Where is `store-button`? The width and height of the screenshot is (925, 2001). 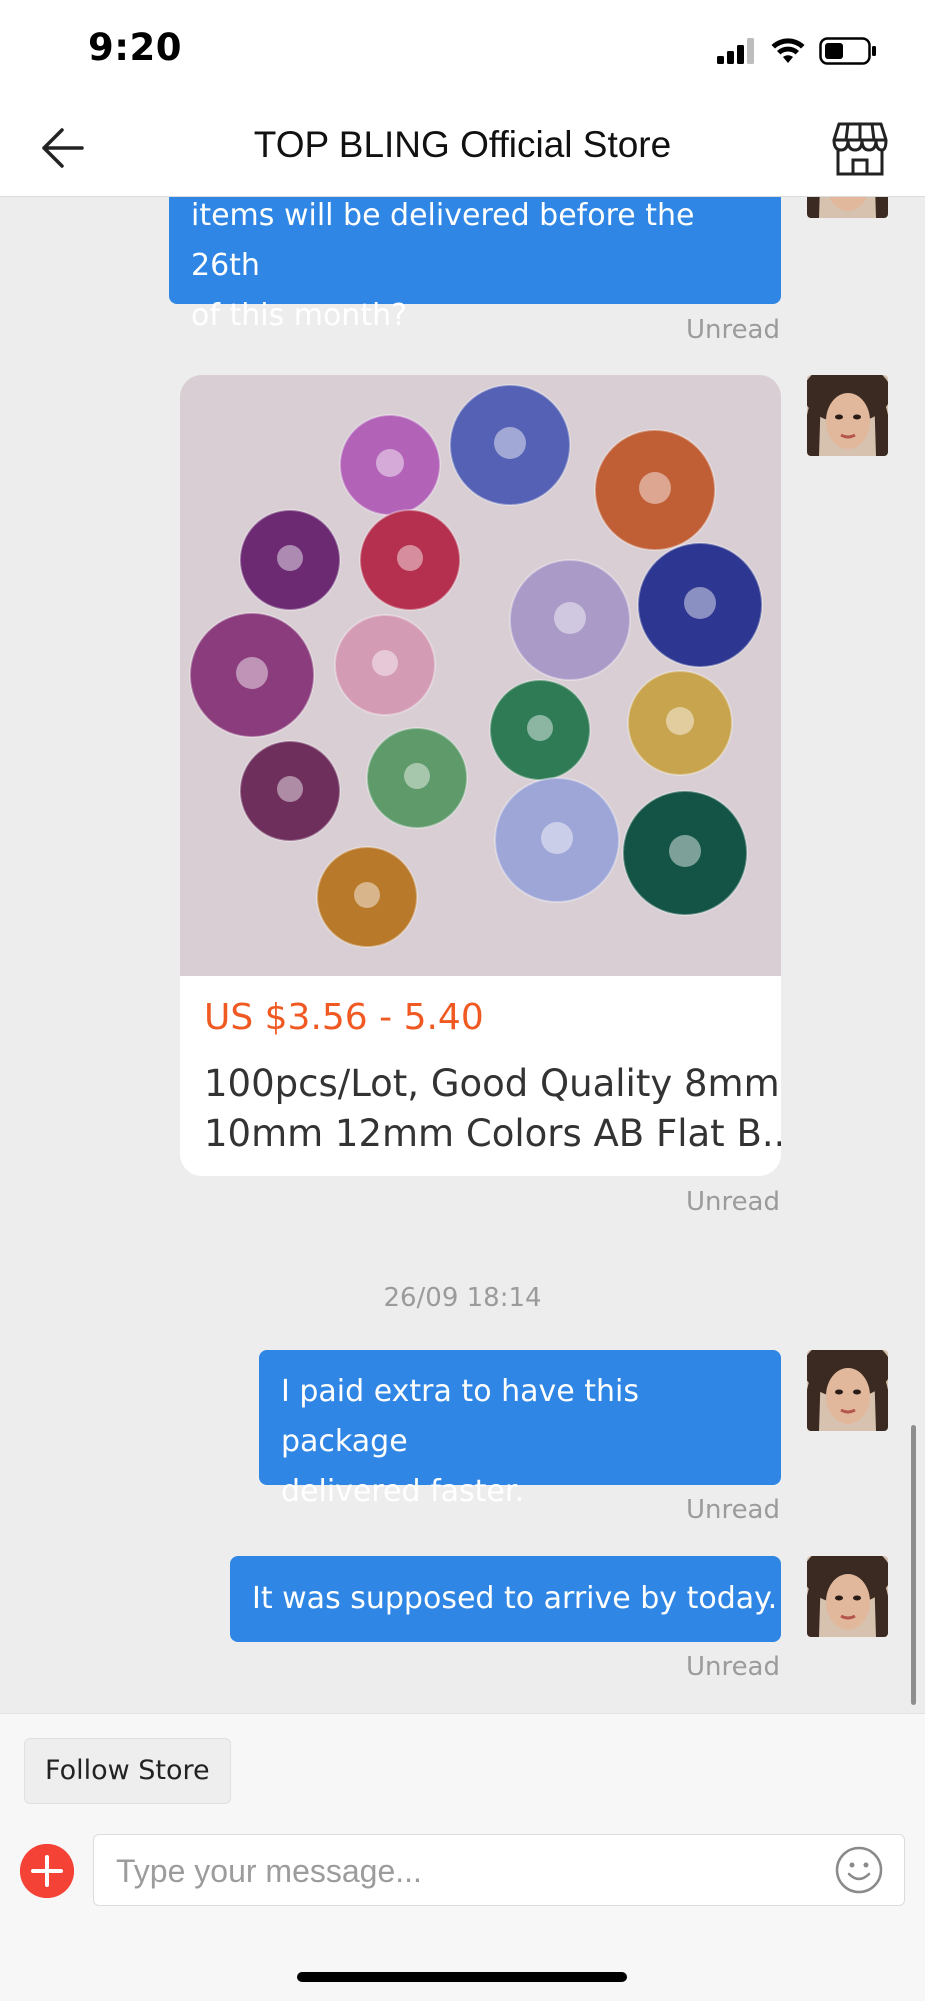 store-button is located at coordinates (860, 149).